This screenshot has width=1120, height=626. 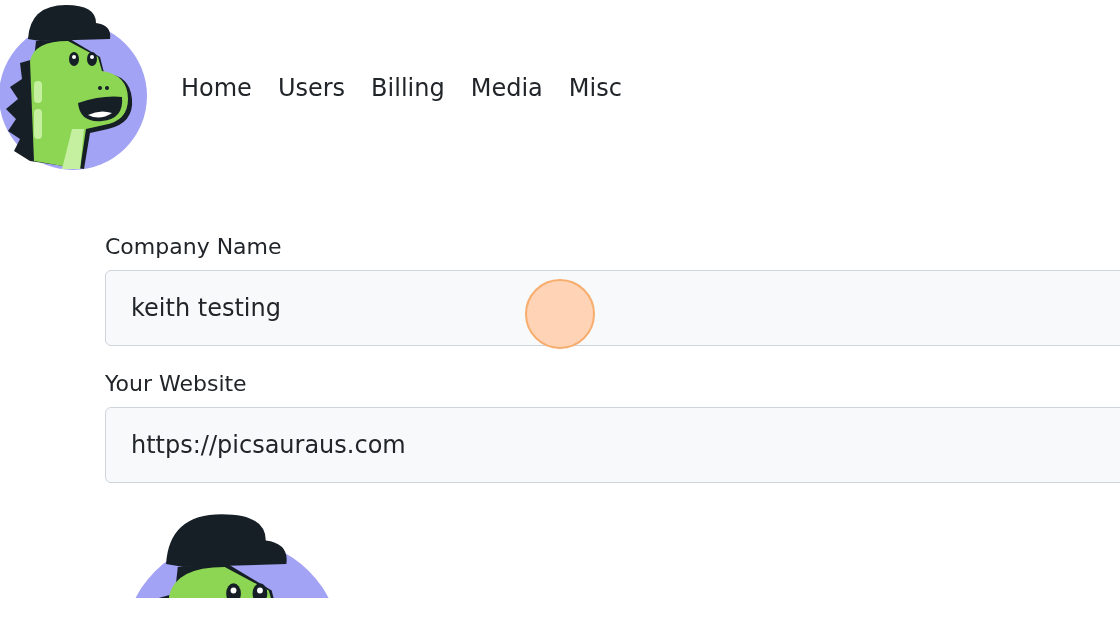 I want to click on field-label: Your Website, so click(x=176, y=384).